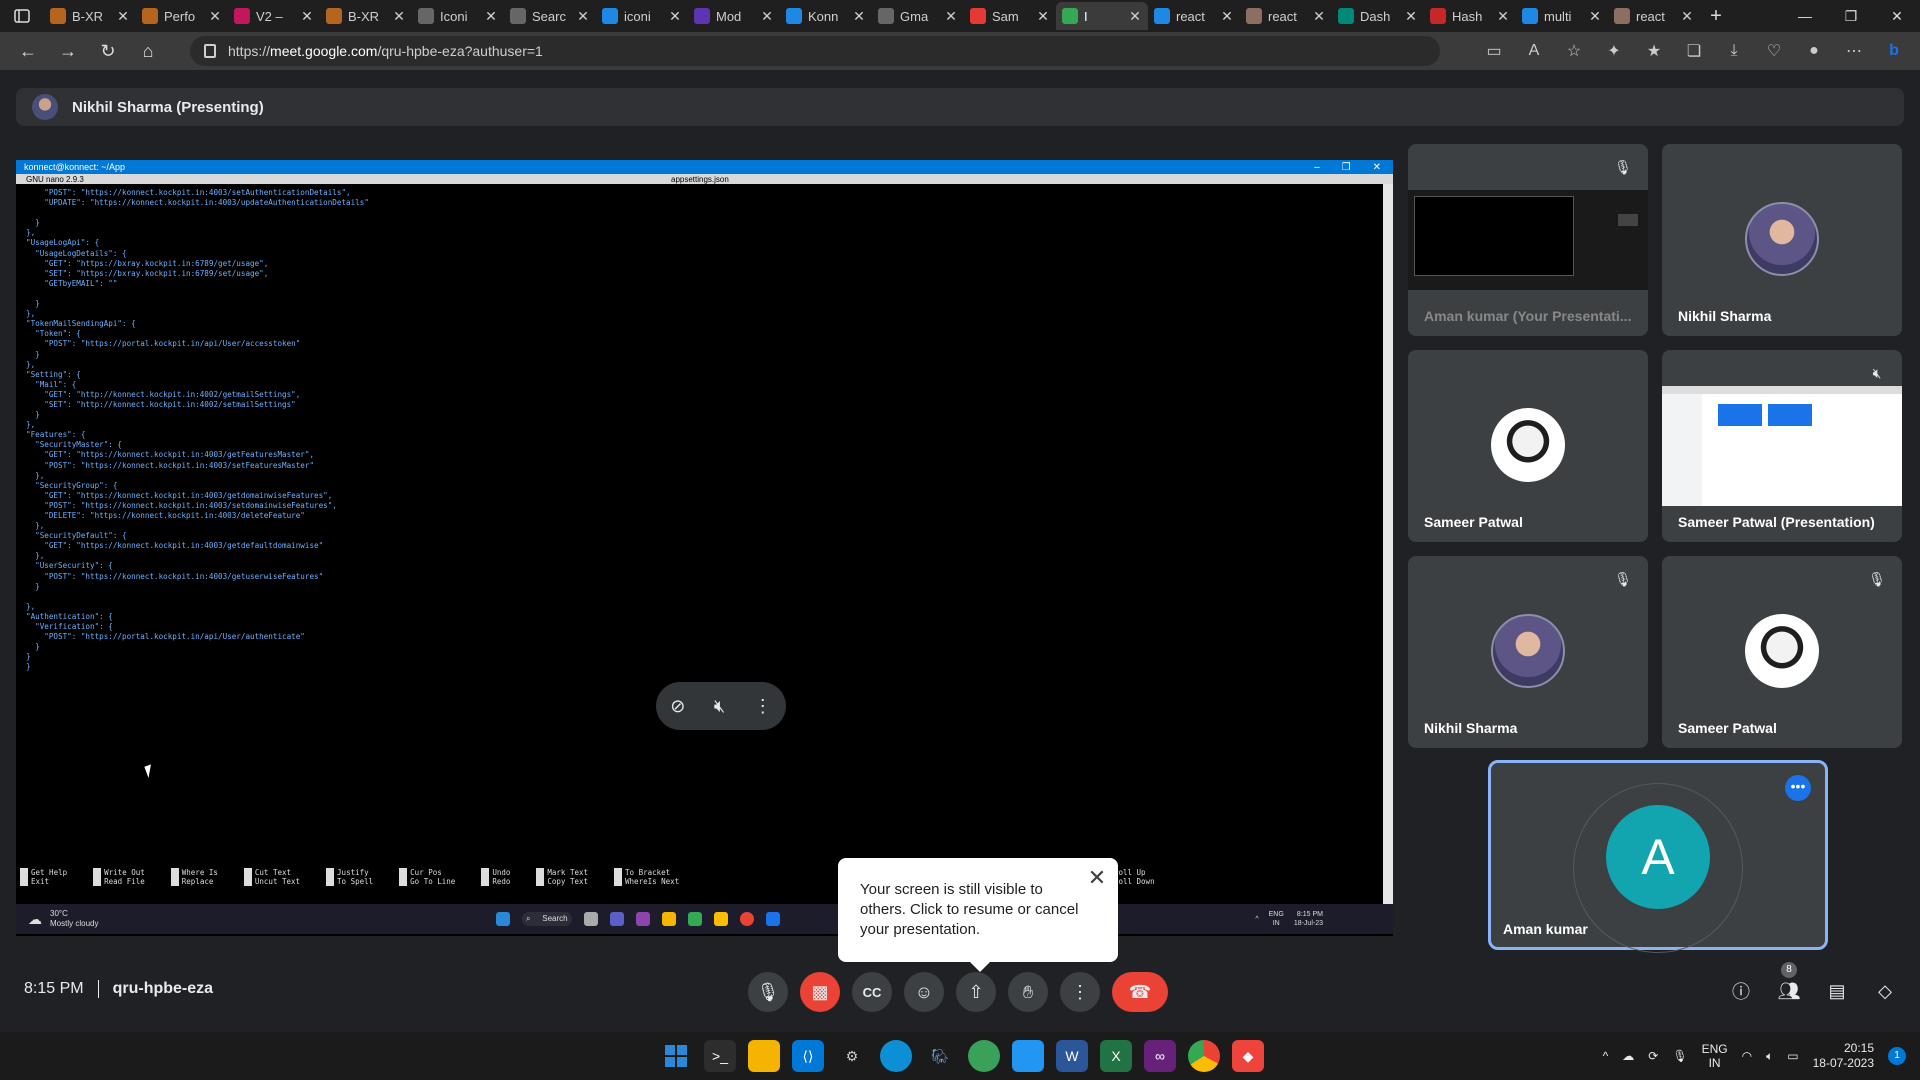 This screenshot has width=1920, height=1080. I want to click on home-button: ⌂, so click(148, 51).